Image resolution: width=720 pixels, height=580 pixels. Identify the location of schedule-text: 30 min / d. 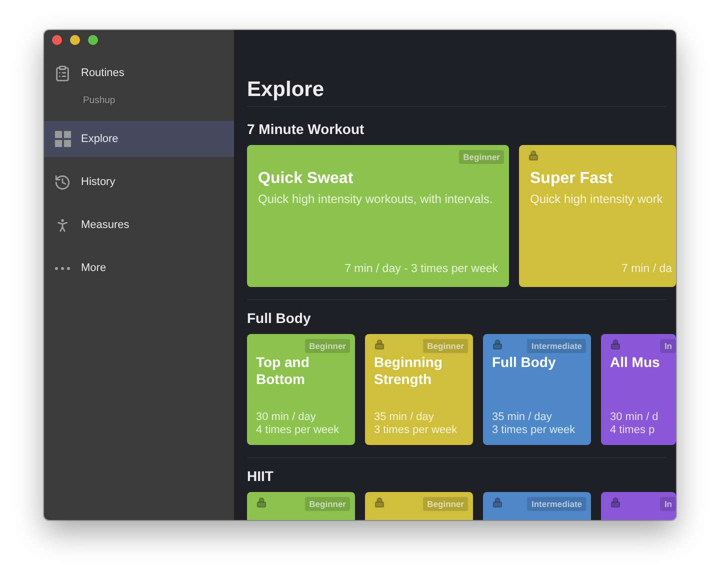
(634, 417).